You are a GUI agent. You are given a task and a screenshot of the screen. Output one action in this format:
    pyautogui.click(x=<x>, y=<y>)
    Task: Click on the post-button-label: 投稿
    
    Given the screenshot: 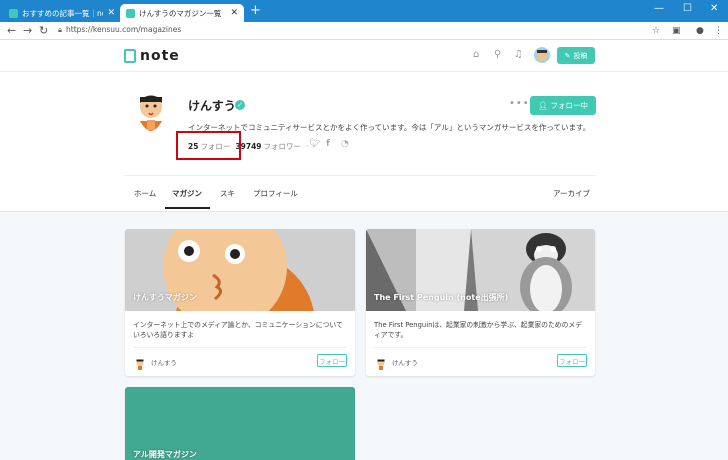 What is the action you would take?
    pyautogui.click(x=580, y=55)
    